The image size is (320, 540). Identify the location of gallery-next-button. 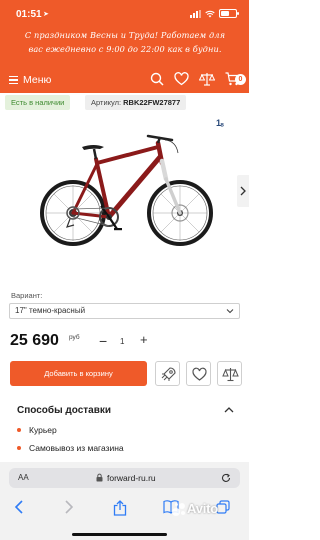
(243, 191).